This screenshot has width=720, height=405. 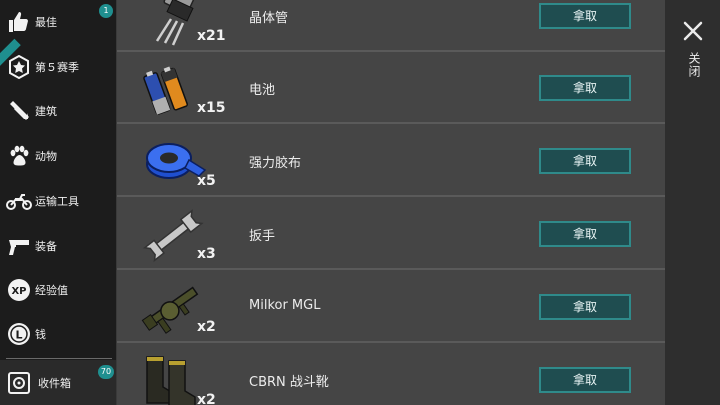 I want to click on coin-icon: L, so click(x=19, y=334).